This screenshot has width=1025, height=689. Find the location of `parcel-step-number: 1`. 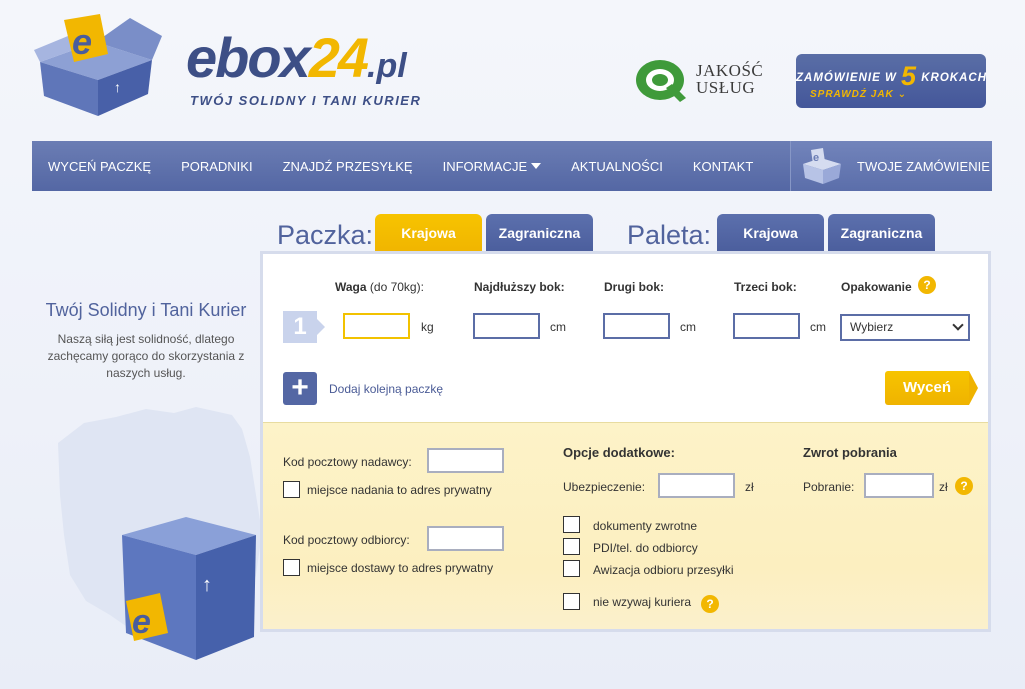

parcel-step-number: 1 is located at coordinates (304, 327).